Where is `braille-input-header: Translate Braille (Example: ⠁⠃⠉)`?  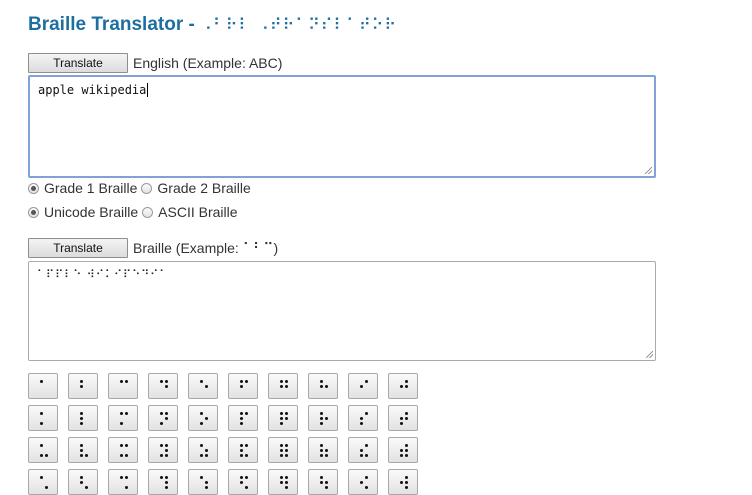
braille-input-header: Translate Braille (Example: ⠁⠃⠉) is located at coordinates (153, 248).